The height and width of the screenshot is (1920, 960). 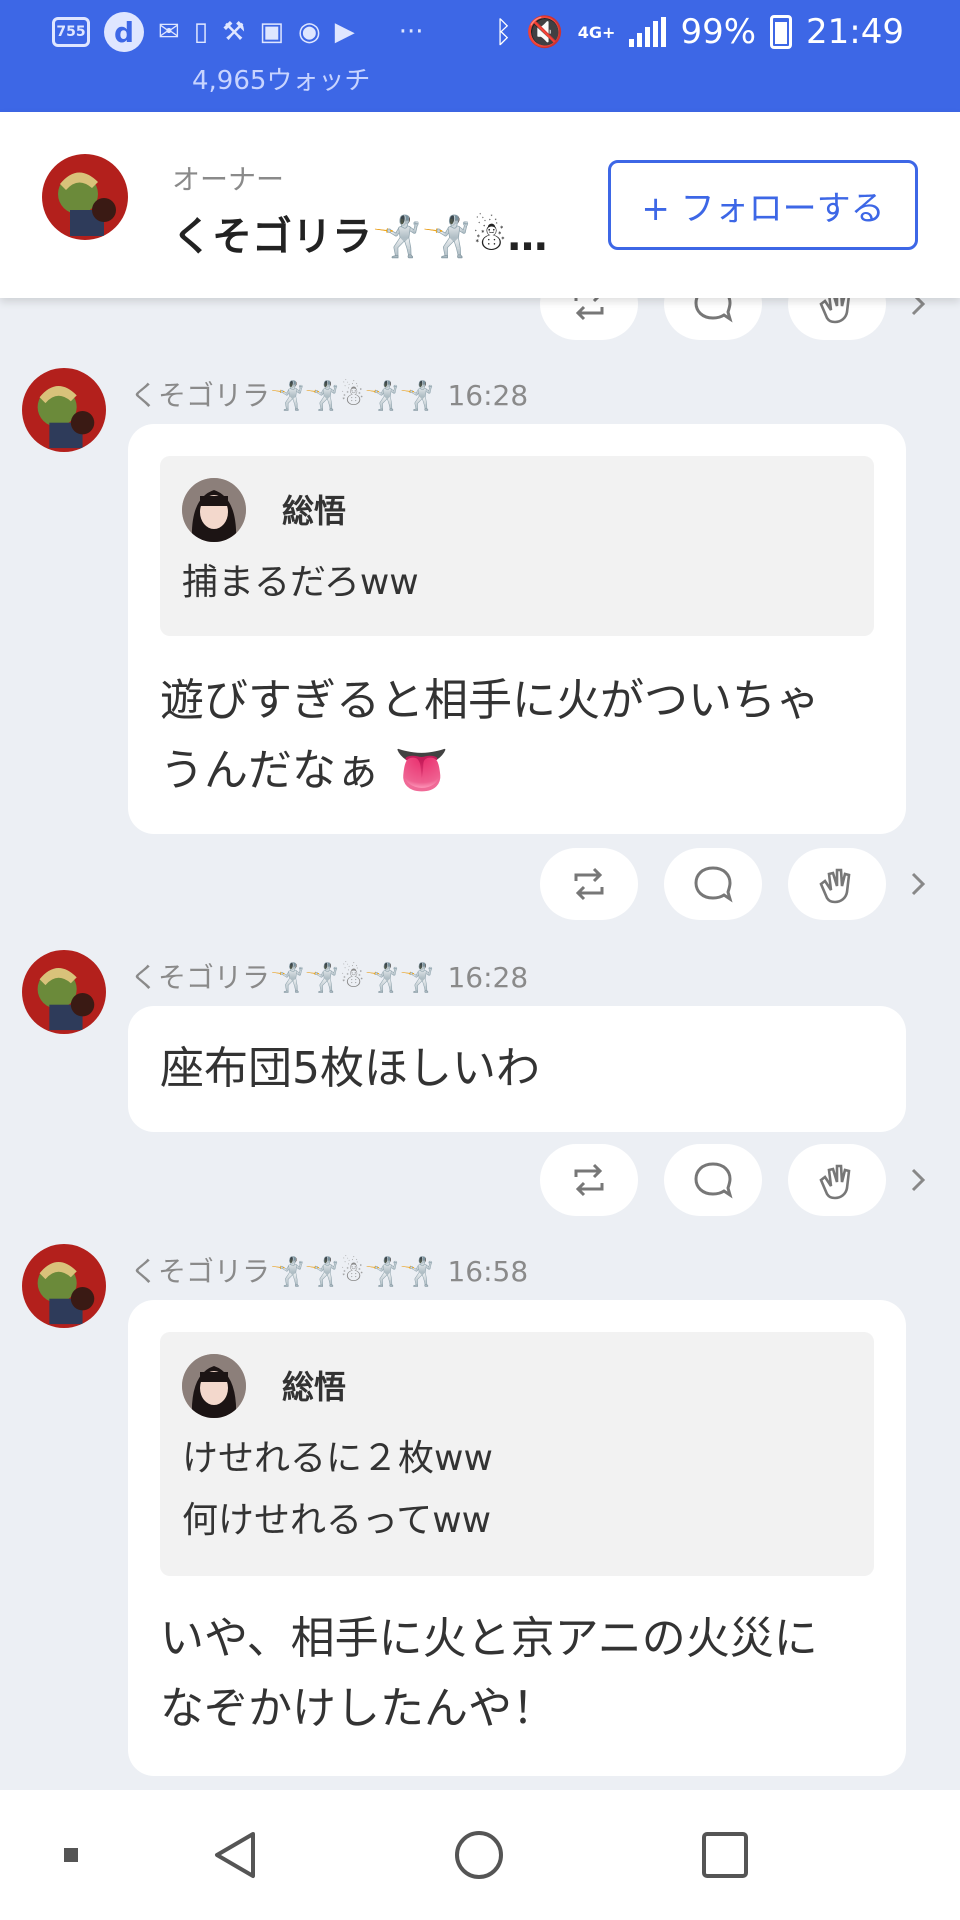 I want to click on quoted-message: 総悟 捕まるだろww, so click(x=517, y=546).